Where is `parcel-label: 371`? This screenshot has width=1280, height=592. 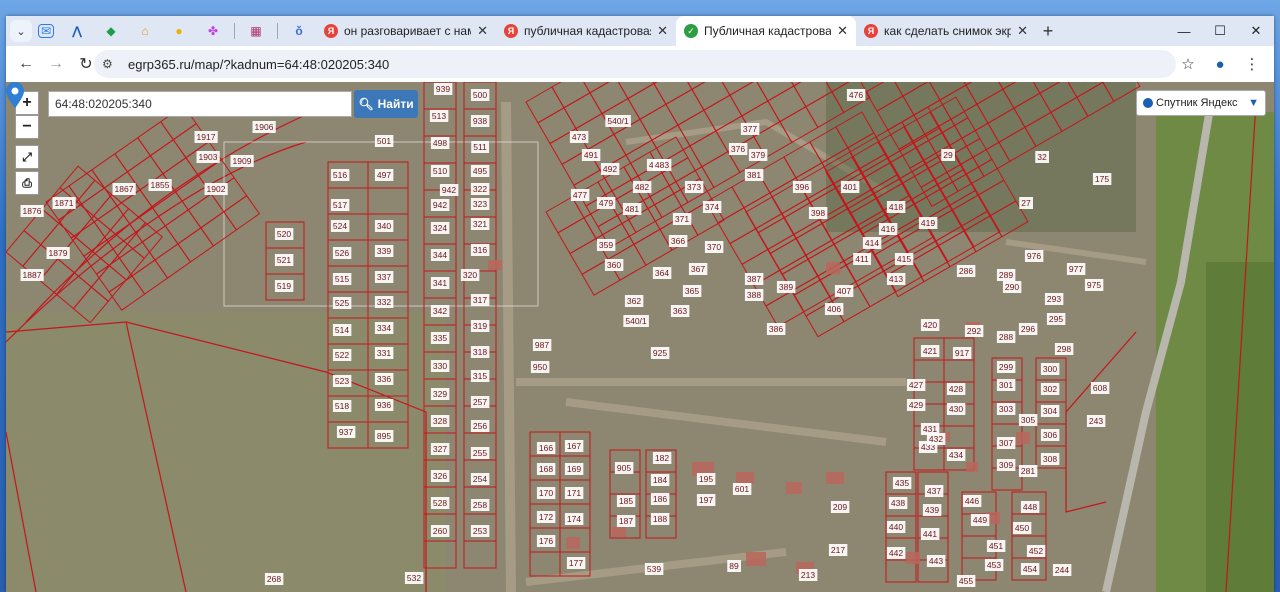 parcel-label: 371 is located at coordinates (682, 219).